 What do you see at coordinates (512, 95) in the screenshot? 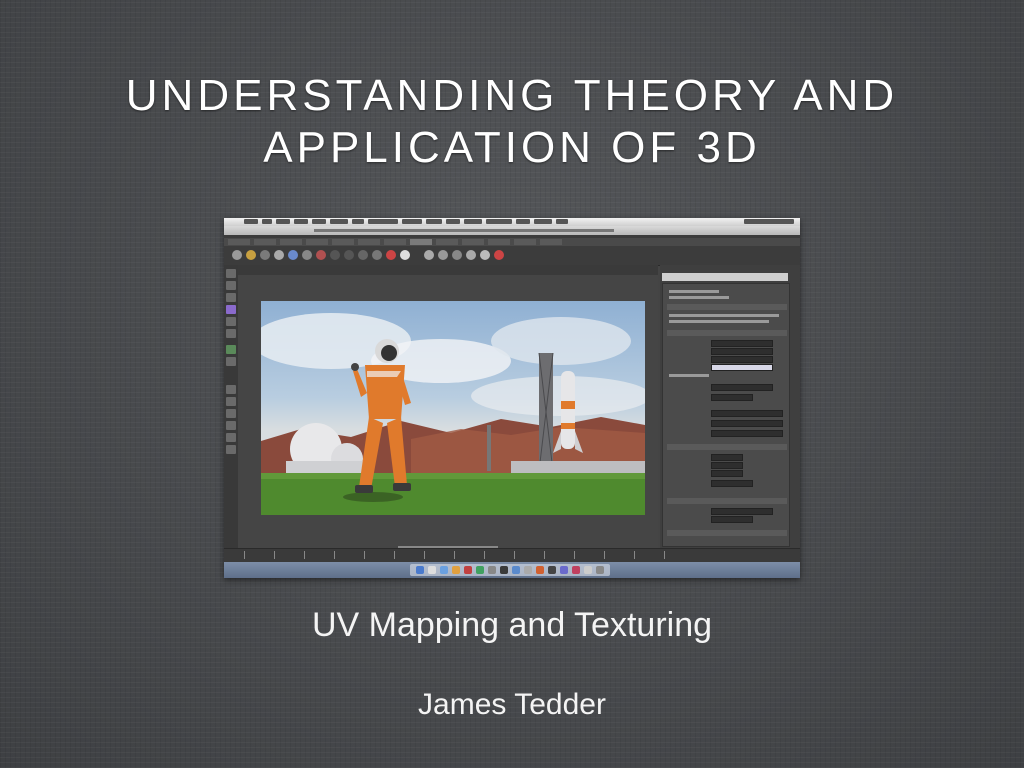
I see `slide-title-line-1: UNDERSTANDING THEORY AND` at bounding box center [512, 95].